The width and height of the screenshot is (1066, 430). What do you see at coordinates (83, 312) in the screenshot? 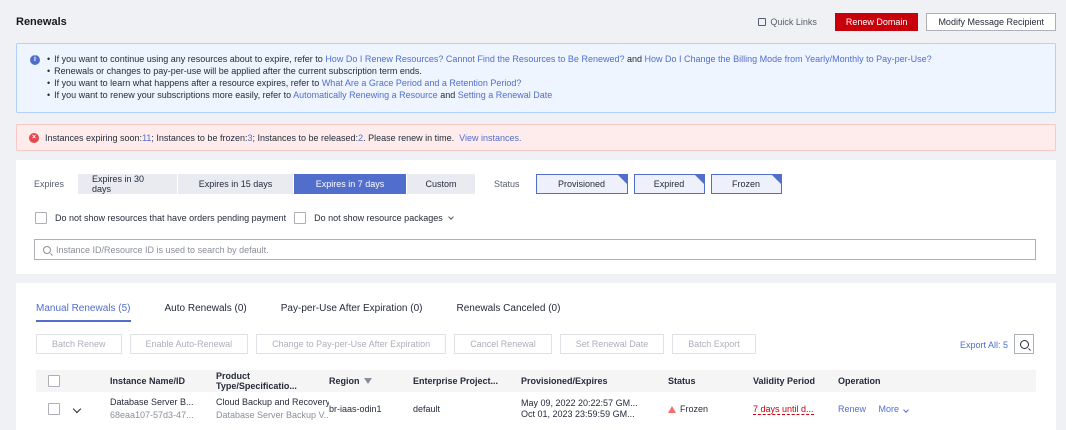
I see `tab-manual-renewals: Manual Renewals (5)` at bounding box center [83, 312].